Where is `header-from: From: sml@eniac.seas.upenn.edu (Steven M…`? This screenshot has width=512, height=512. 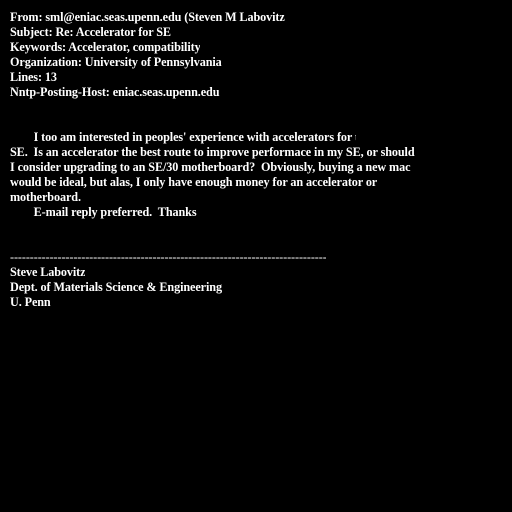 header-from: From: sml@eniac.seas.upenn.edu (Steven M… is located at coordinates (147, 17).